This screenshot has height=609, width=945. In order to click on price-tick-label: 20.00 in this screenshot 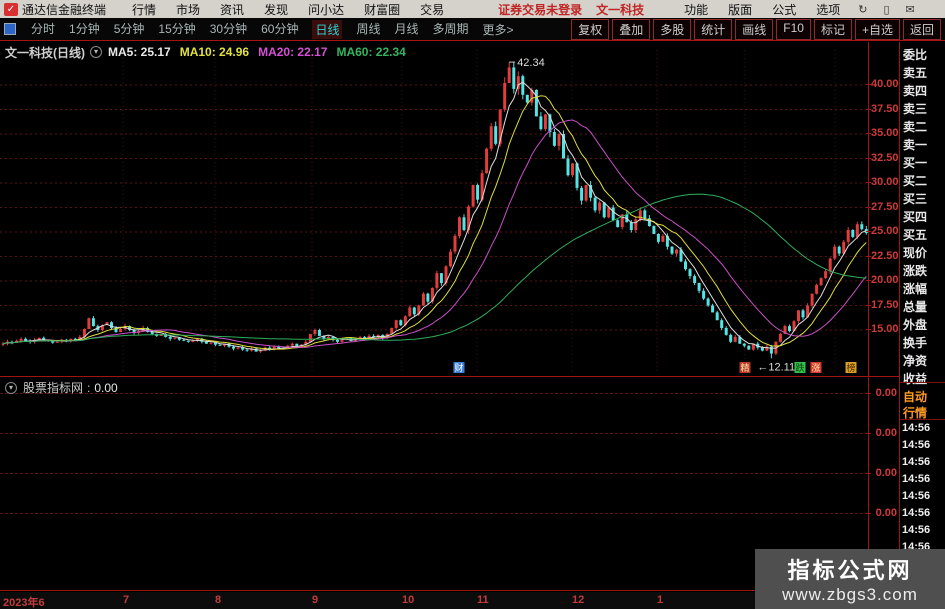, I will do `click(882, 280)`.